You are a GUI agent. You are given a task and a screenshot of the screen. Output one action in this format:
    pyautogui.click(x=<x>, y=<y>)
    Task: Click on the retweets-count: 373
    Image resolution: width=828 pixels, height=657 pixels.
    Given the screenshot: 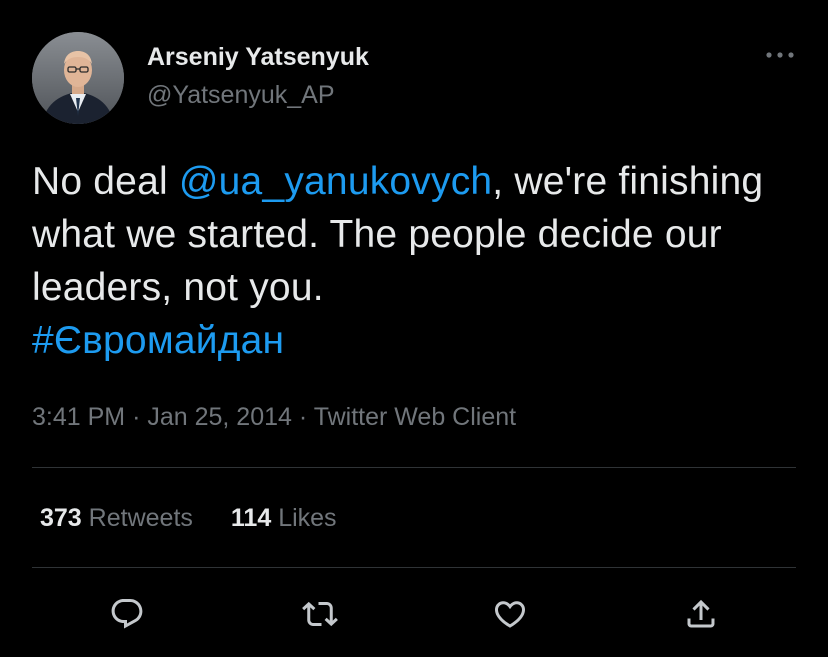 What is the action you would take?
    pyautogui.click(x=61, y=518)
    